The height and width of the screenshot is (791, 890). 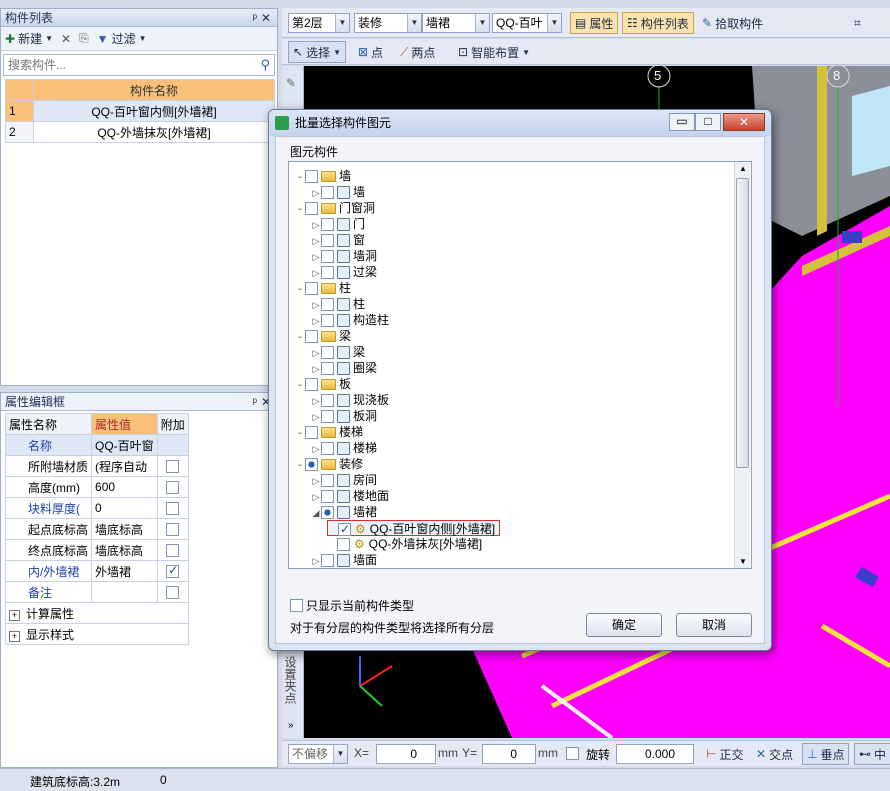 I want to click on tree-item: ▷ 柱, so click(x=338, y=304).